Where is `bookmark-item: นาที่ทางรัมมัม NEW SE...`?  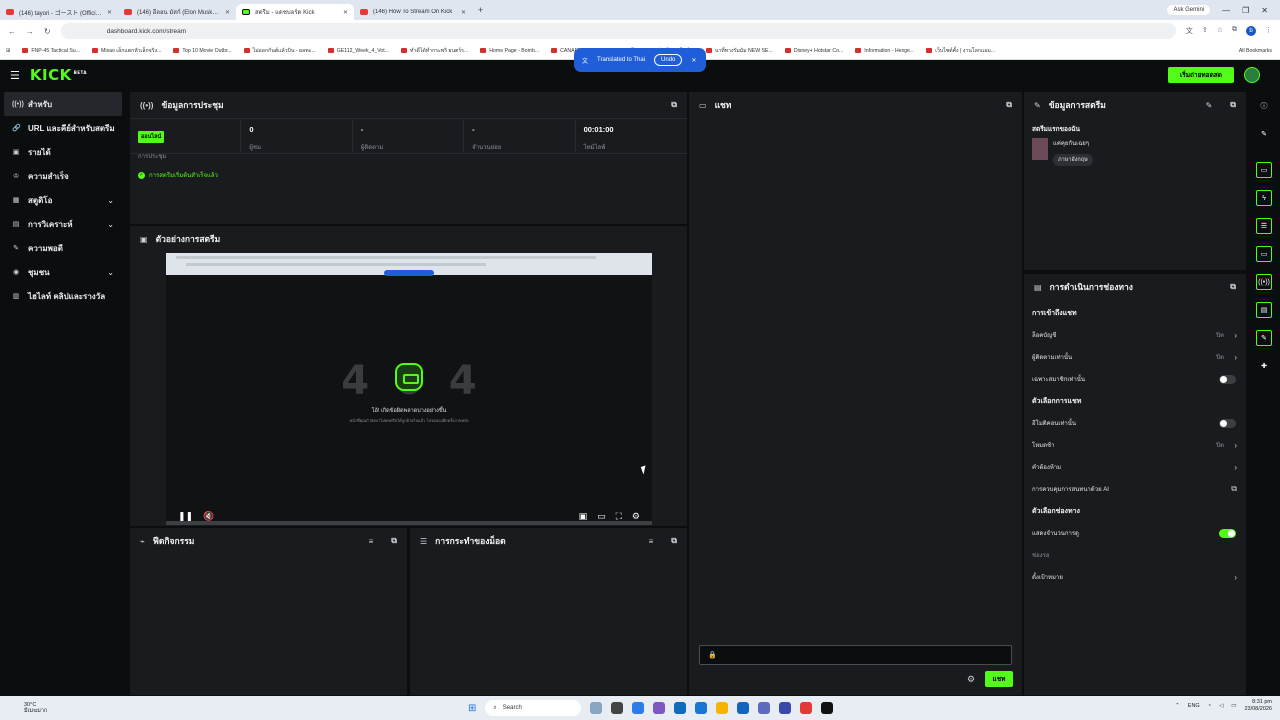 bookmark-item: นาที่ทางรัมมัม NEW SE... is located at coordinates (739, 51).